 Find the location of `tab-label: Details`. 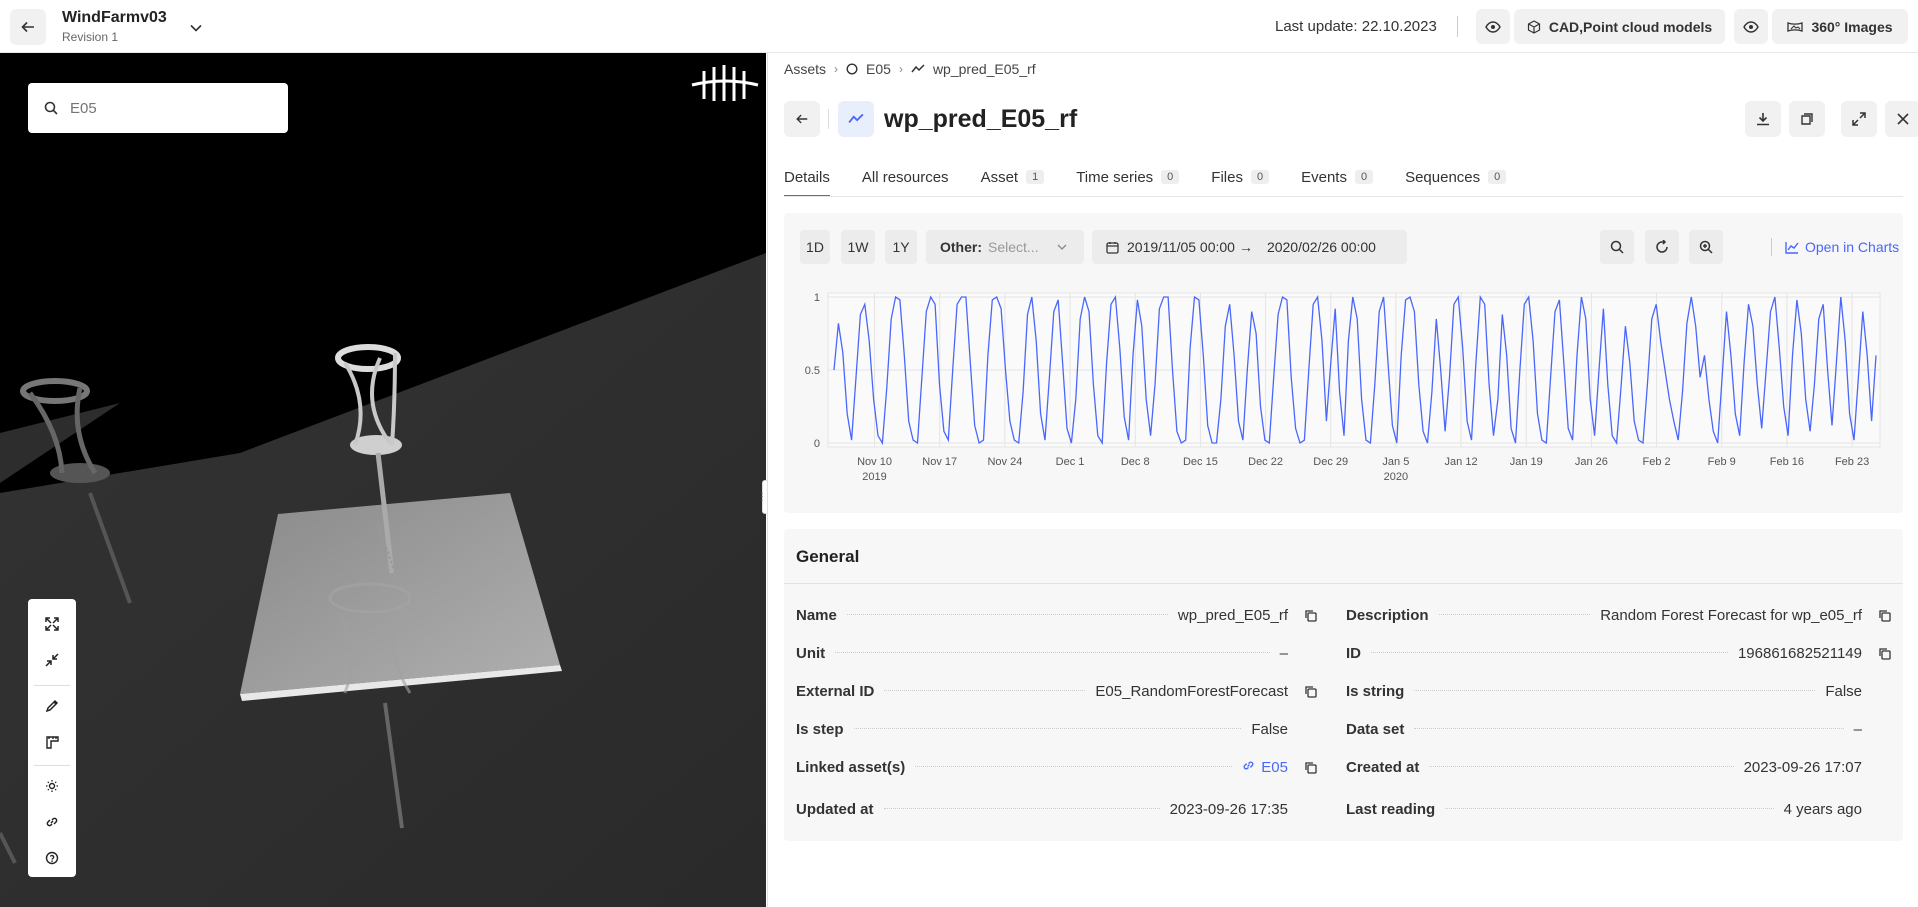

tab-label: Details is located at coordinates (807, 177).